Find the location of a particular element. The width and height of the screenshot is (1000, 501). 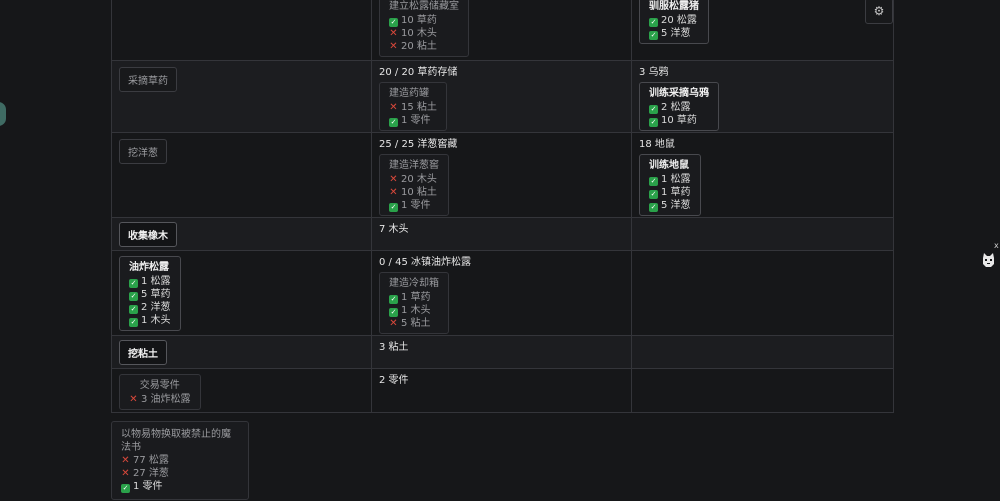

requirement: ✕ 3 油炸松露 is located at coordinates (160, 399).